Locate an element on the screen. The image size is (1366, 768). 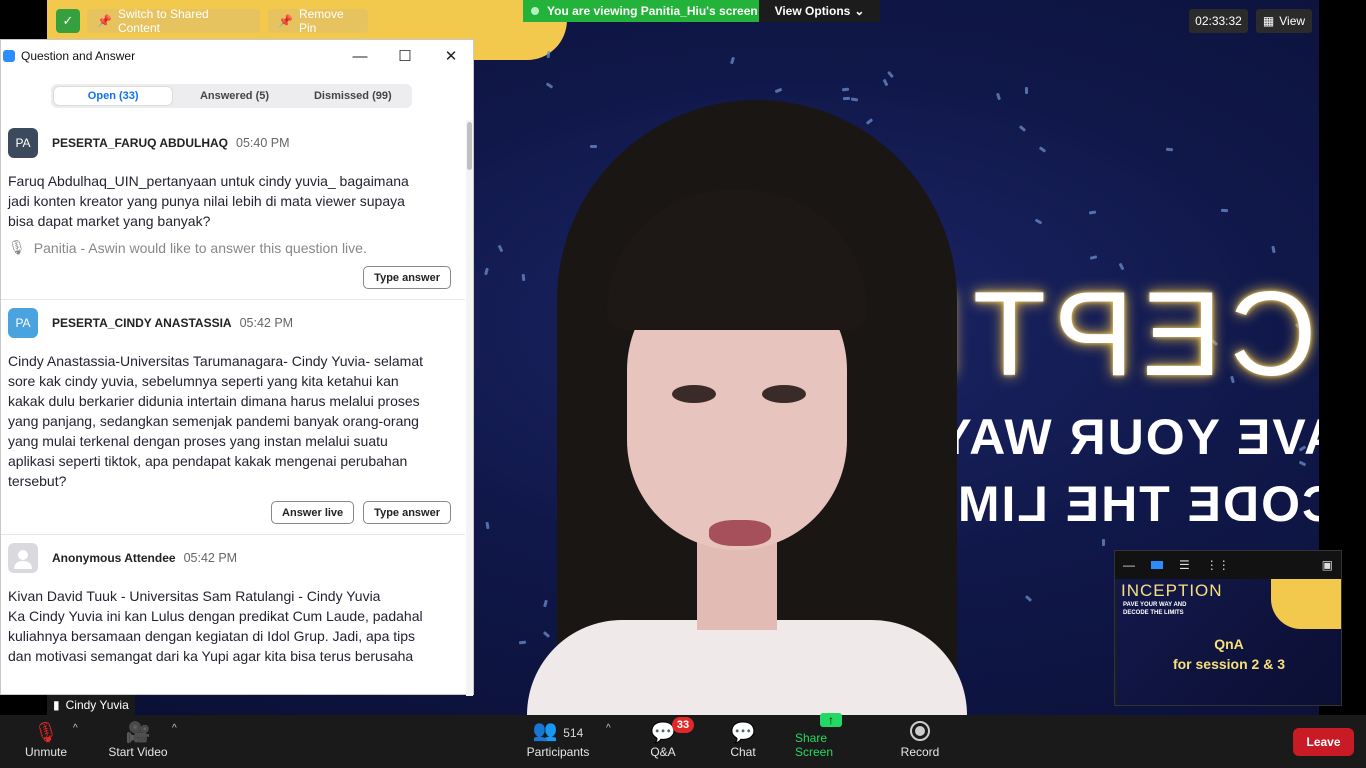
chat-icon: 💬 is located at coordinates (743, 733).